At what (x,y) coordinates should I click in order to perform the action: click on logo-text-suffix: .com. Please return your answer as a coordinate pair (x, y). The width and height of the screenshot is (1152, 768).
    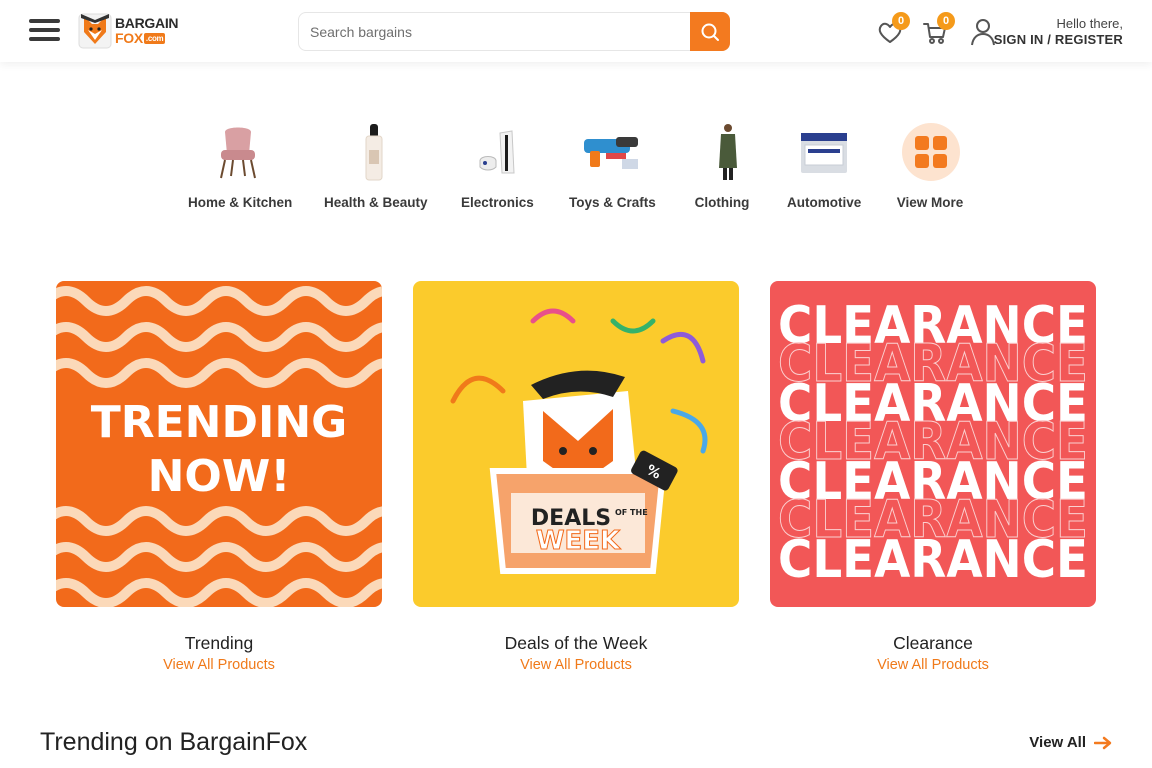
    Looking at the image, I should click on (154, 38).